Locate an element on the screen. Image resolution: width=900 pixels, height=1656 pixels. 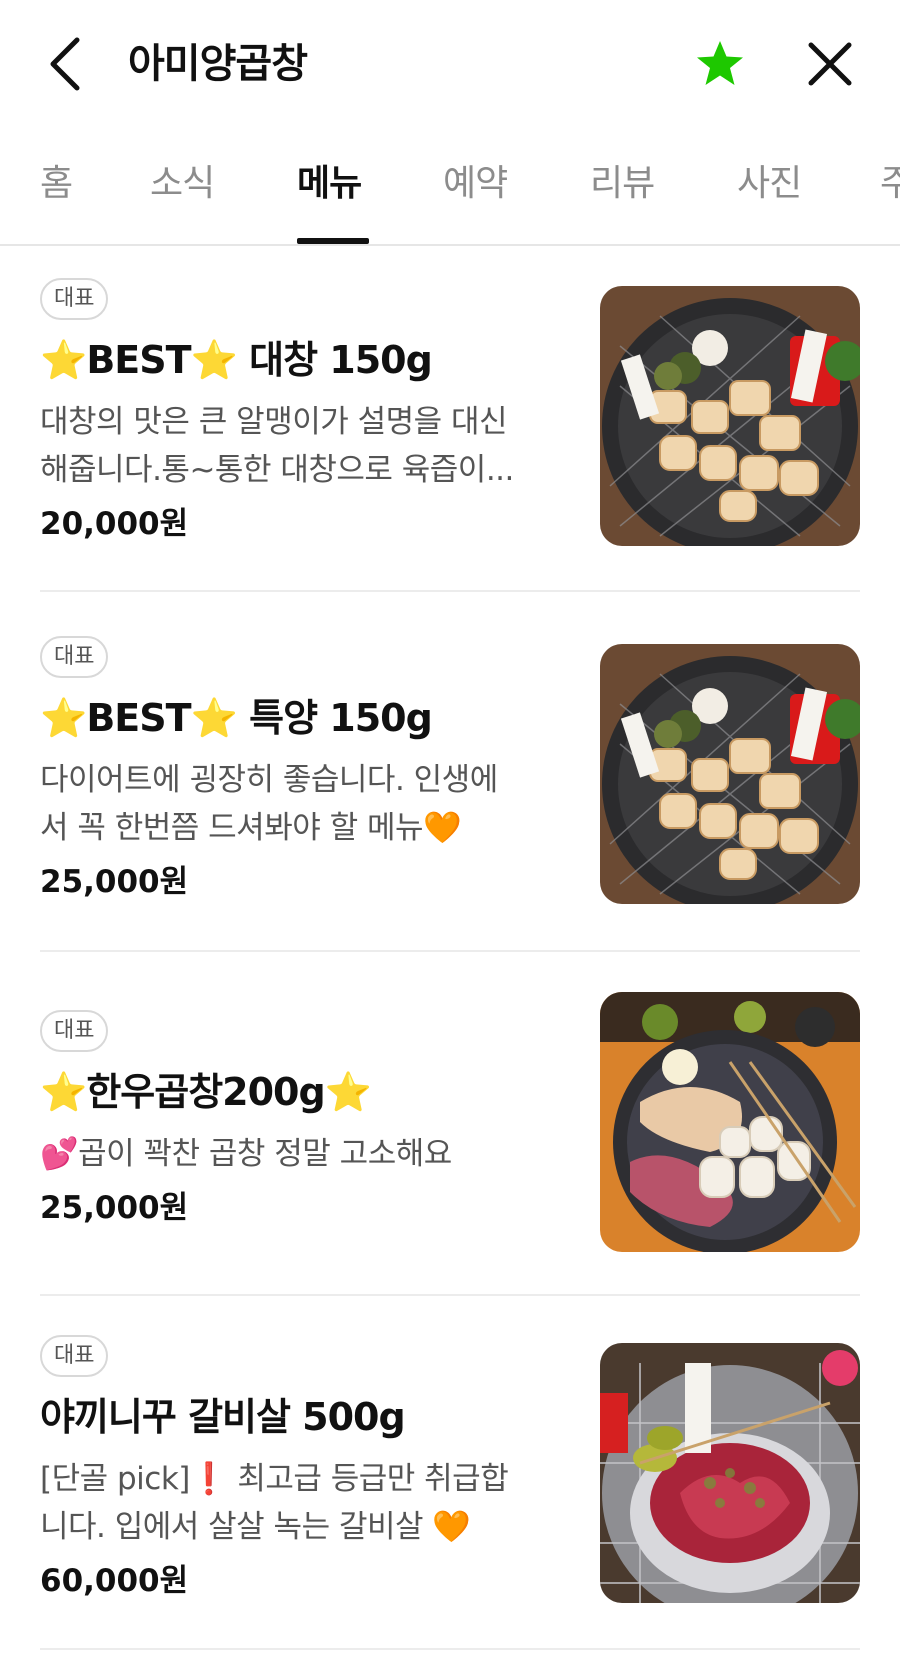
chevron-left-icon is located at coordinates (65, 66).